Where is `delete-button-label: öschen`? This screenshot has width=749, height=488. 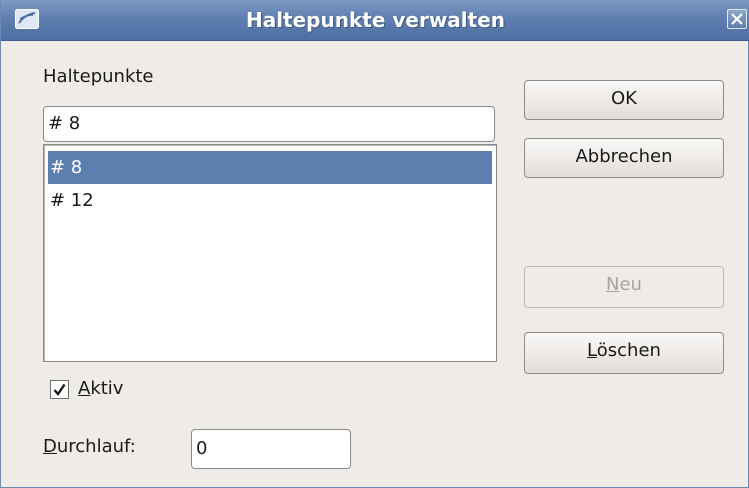 delete-button-label: öschen is located at coordinates (628, 350).